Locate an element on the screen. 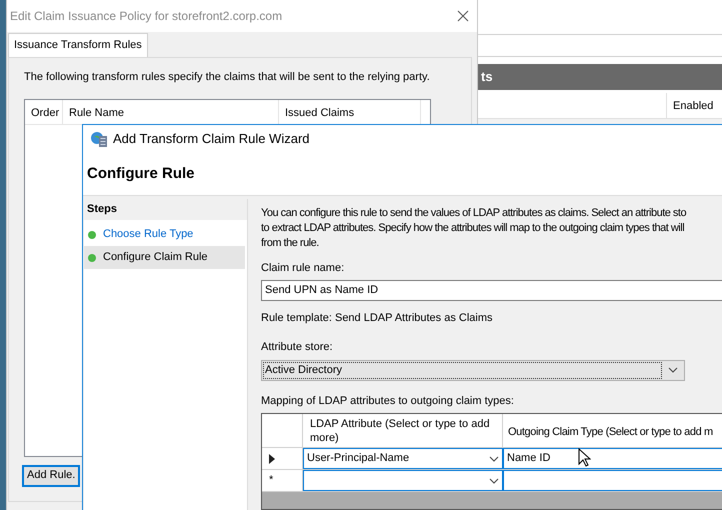 The height and width of the screenshot is (510, 722). ldap-attribute-dropdown is located at coordinates (403, 480).